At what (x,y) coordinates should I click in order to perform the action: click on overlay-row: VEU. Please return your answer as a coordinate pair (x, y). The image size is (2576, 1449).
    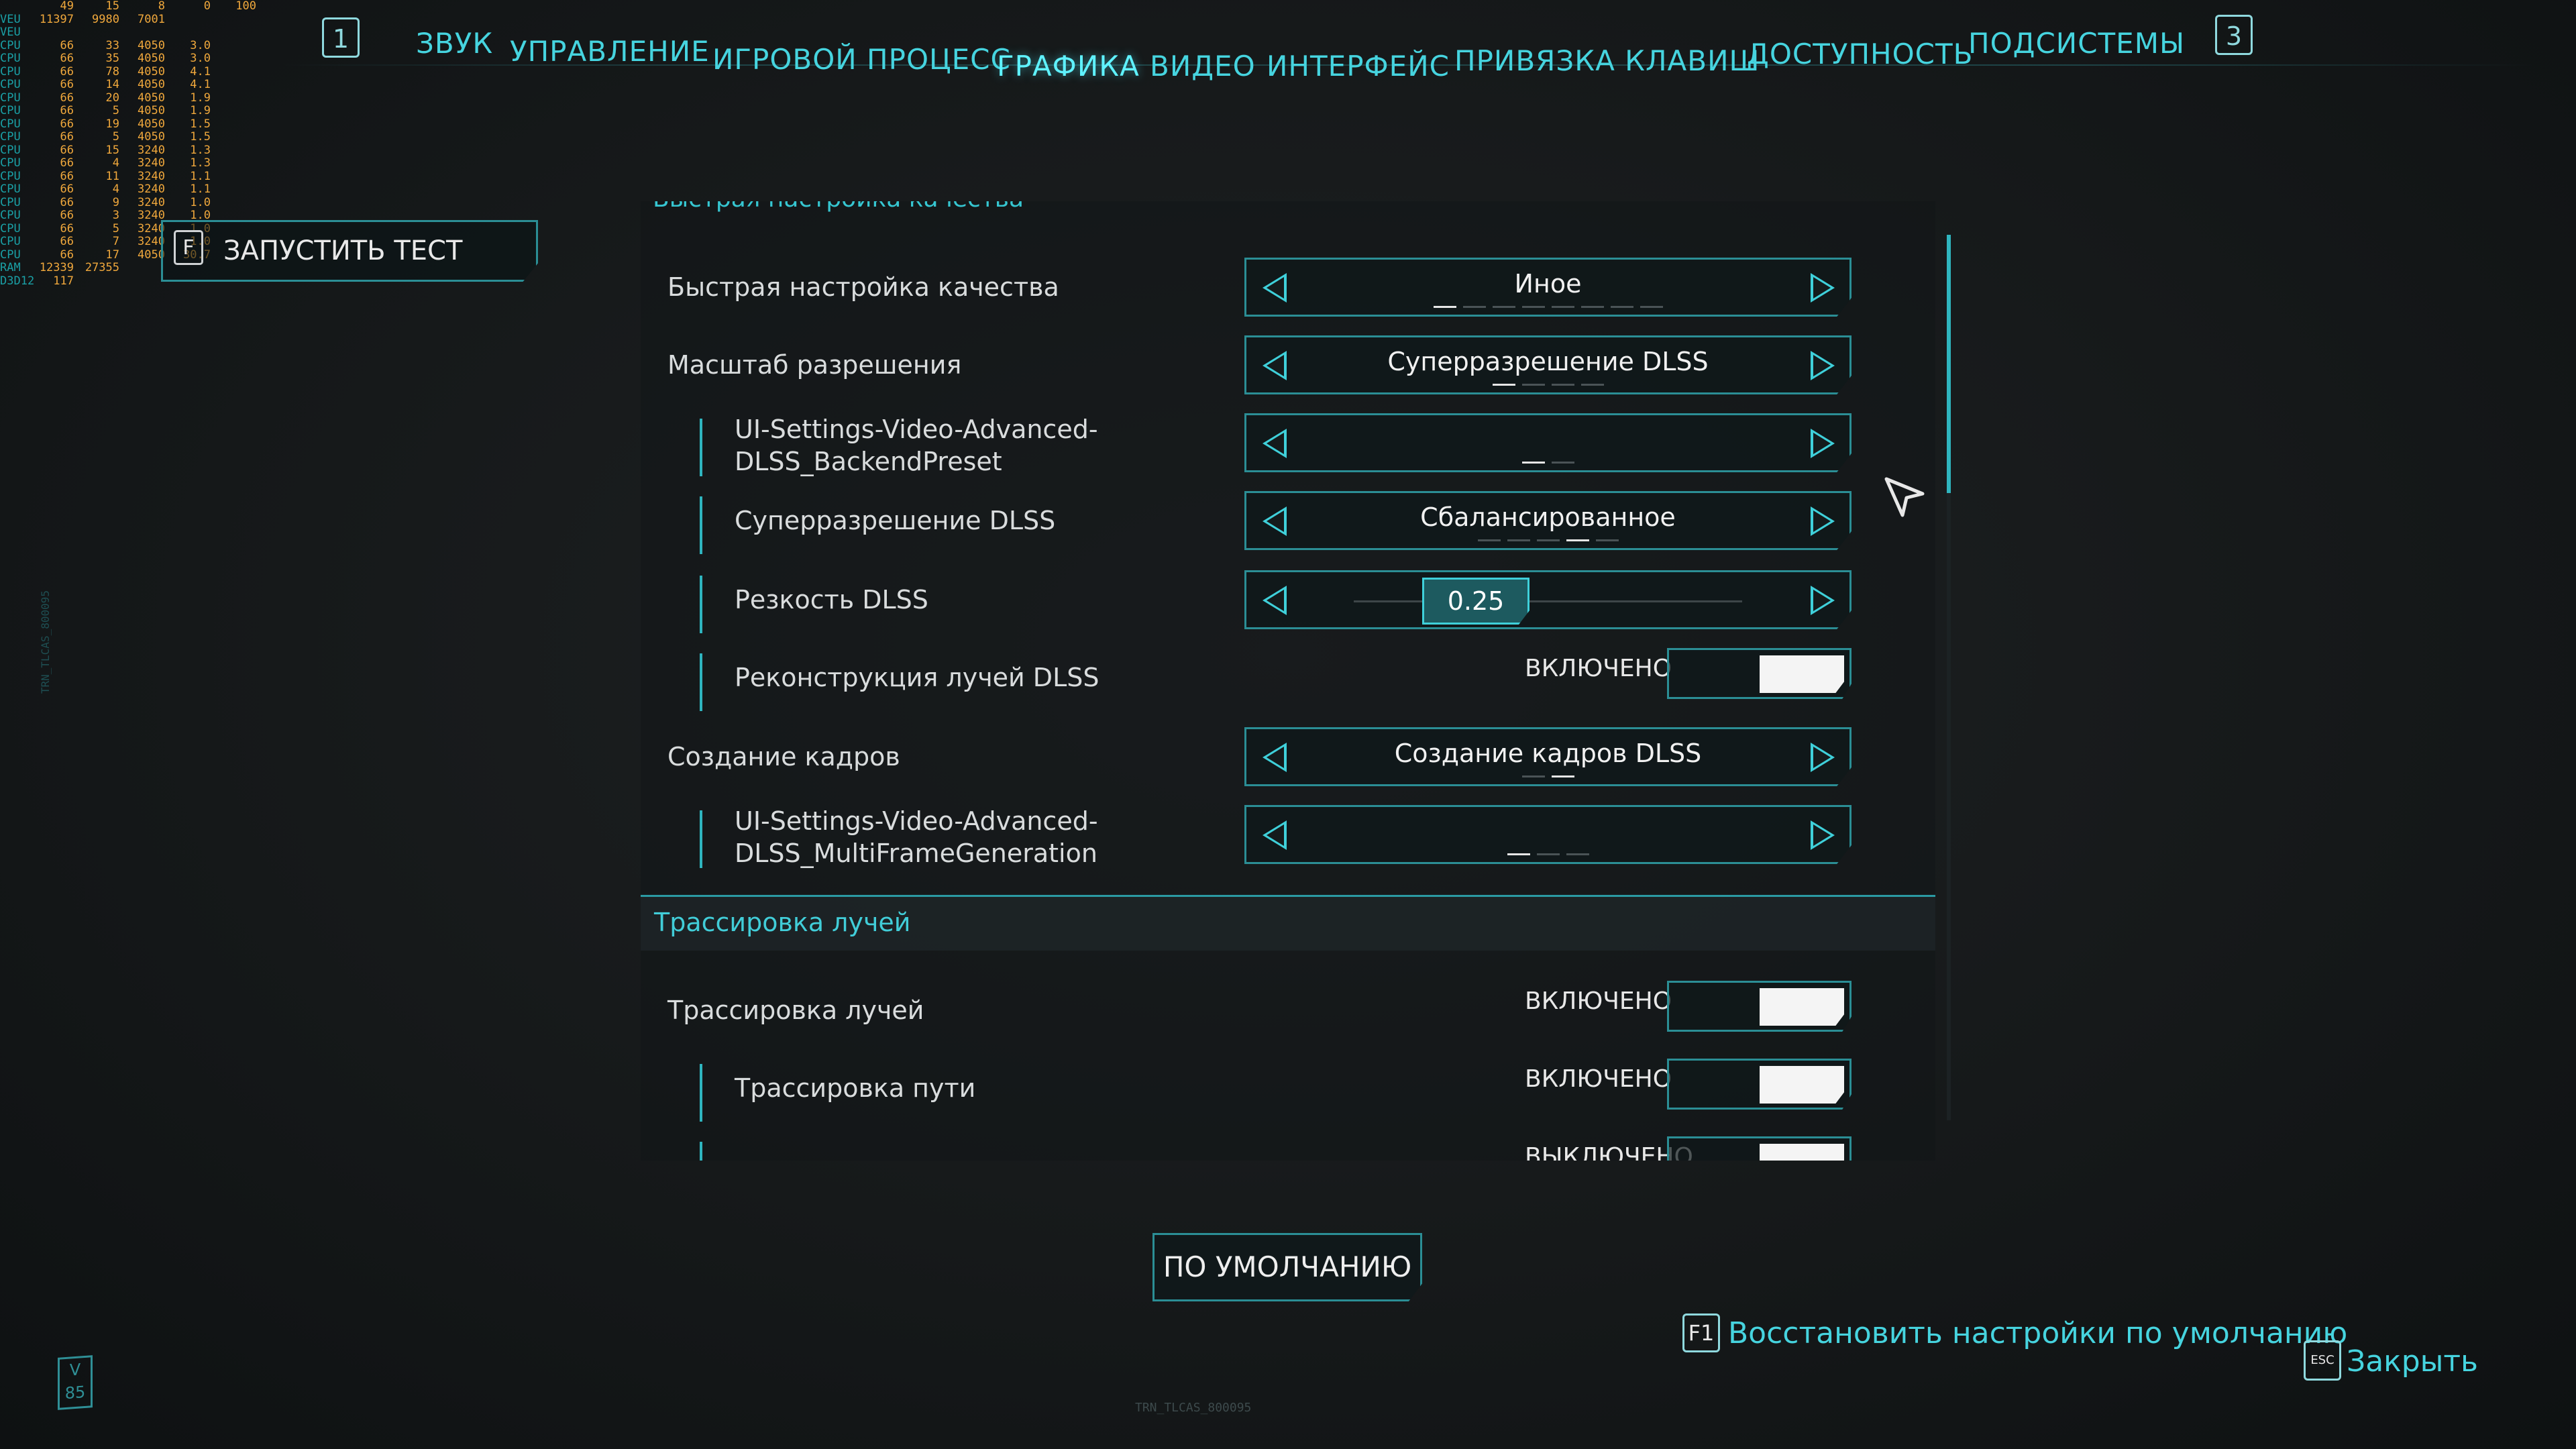
    Looking at the image, I should click on (157, 32).